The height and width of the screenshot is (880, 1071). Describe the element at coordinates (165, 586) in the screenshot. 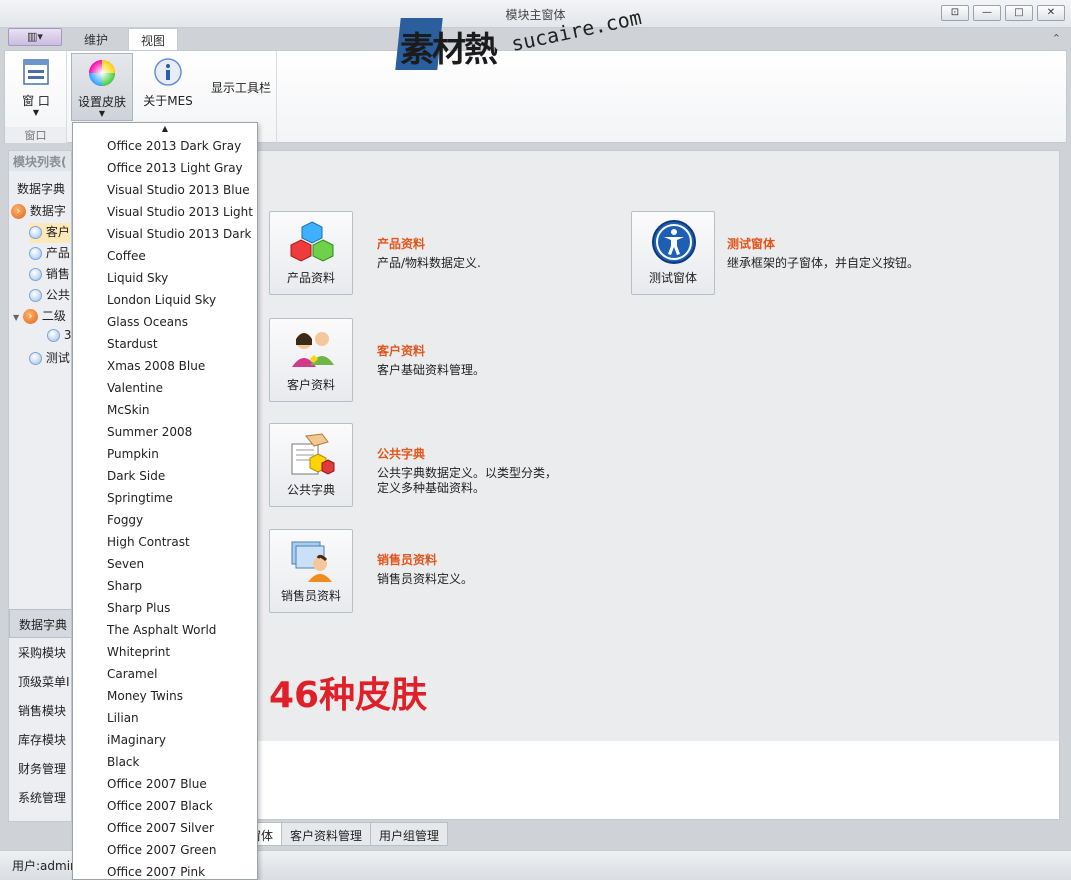

I see `skin-menu-item: Sharp` at that location.